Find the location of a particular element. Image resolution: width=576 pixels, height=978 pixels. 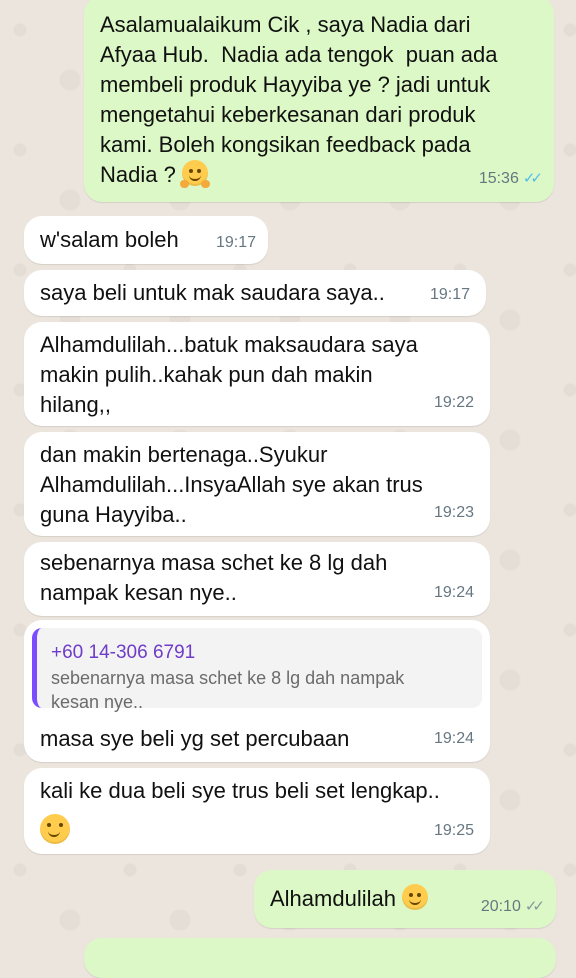

message-time: 19:23 is located at coordinates (453, 512).